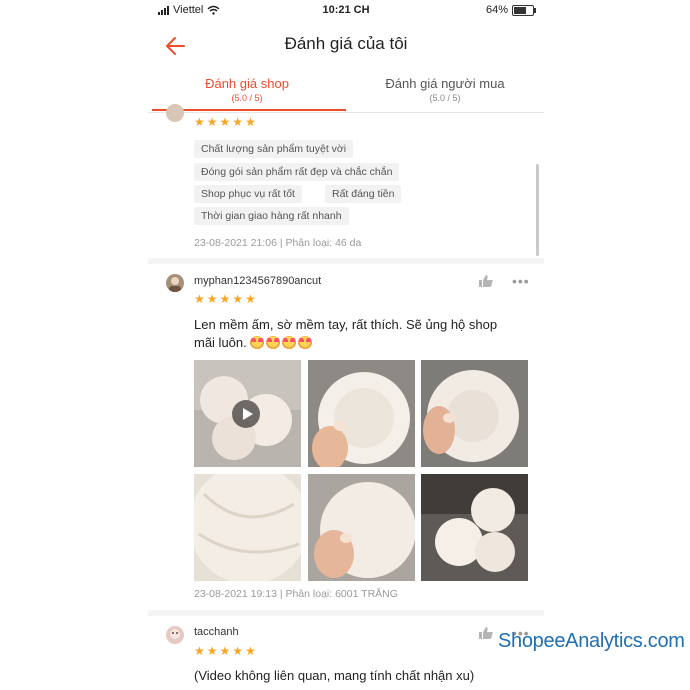 This screenshot has width=690, height=690. Describe the element at coordinates (296, 594) in the screenshot. I see `review-meta: 23-08-2021 19:13 | Phân loại: 6001 TRẮNG` at that location.